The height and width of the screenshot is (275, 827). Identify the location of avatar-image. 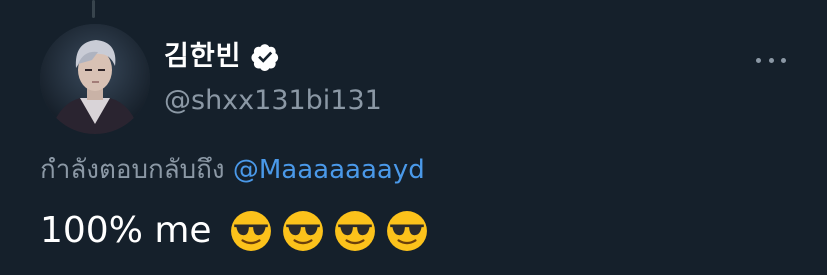
(95, 79).